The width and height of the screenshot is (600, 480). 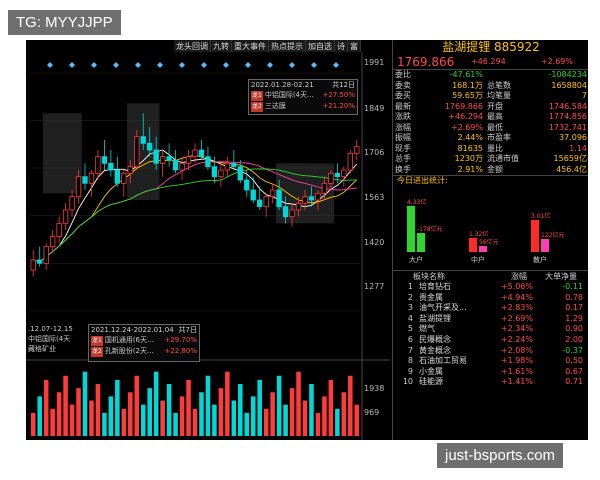 I want to click on quote-row: 委买 59.65万 均笔量 7, so click(x=490, y=96).